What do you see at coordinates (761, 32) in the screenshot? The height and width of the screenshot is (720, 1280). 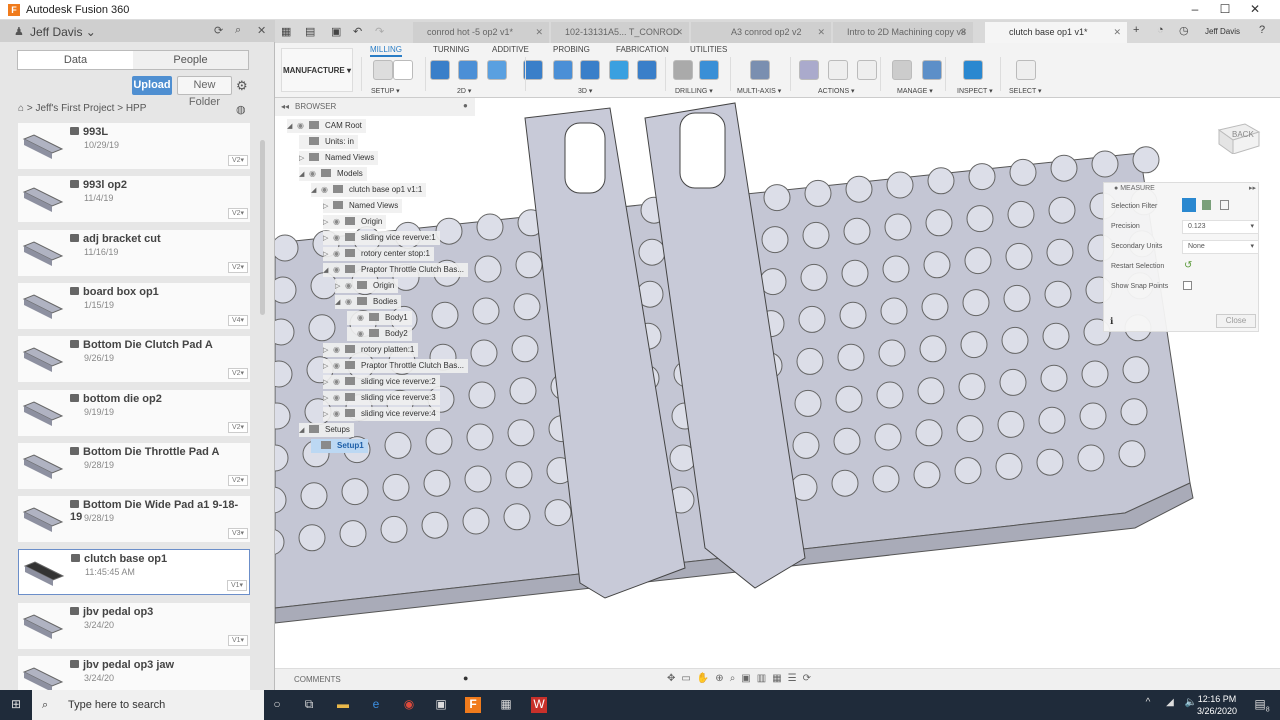 I see `doc-tab: A3 conrod op2 v2 ✕` at bounding box center [761, 32].